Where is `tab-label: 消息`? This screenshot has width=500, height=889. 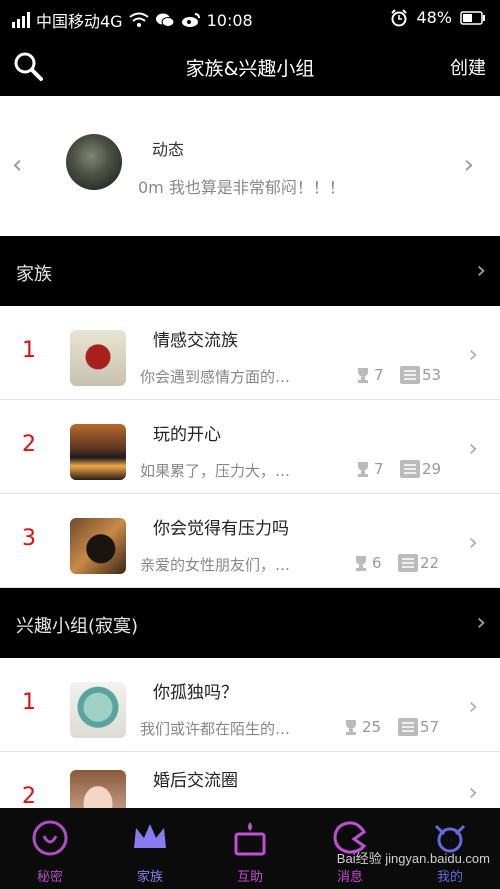 tab-label: 消息 is located at coordinates (349, 877).